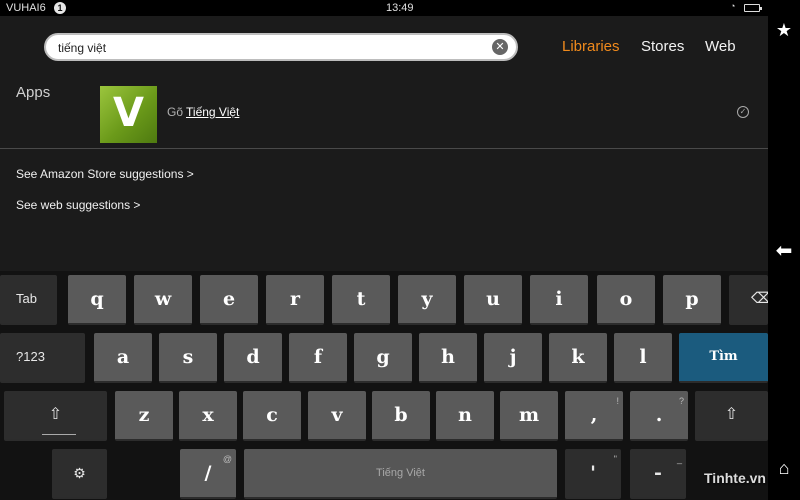  What do you see at coordinates (272, 416) in the screenshot?
I see `key-c: c` at bounding box center [272, 416].